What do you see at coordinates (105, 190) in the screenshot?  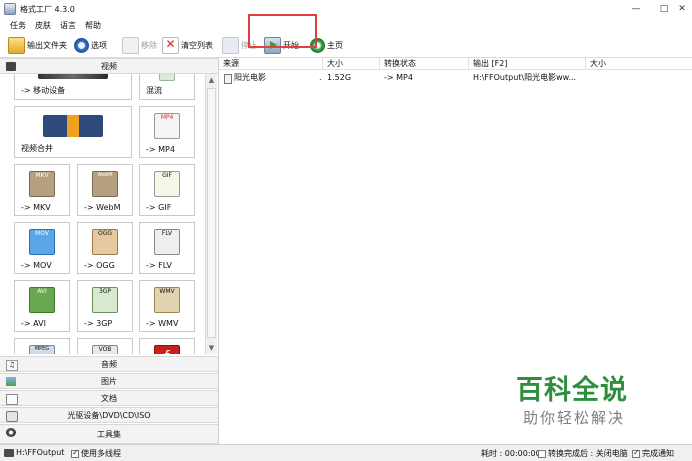 I see `tile-webm: WebM -> WebM` at bounding box center [105, 190].